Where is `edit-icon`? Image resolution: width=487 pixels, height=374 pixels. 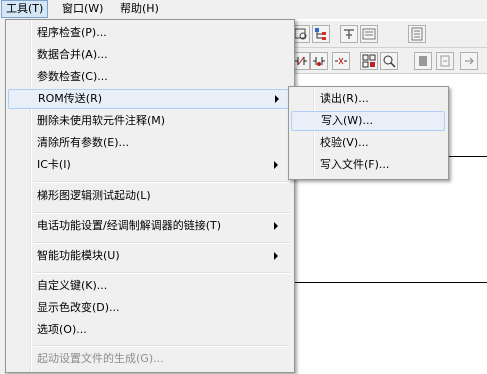
edit-icon is located at coordinates (341, 61).